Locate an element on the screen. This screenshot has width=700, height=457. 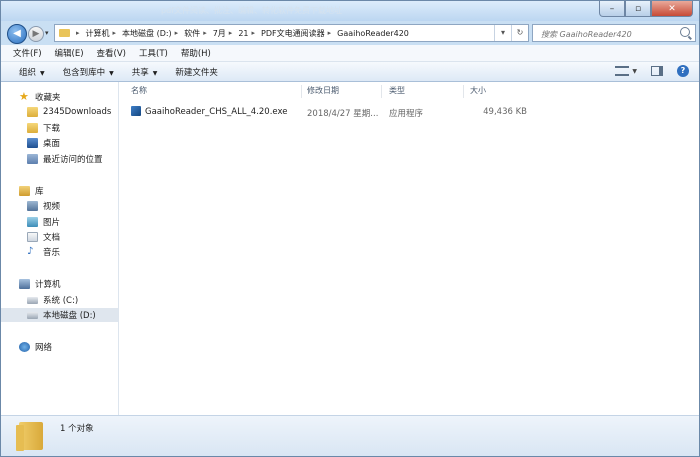
search-box is located at coordinates (614, 33).